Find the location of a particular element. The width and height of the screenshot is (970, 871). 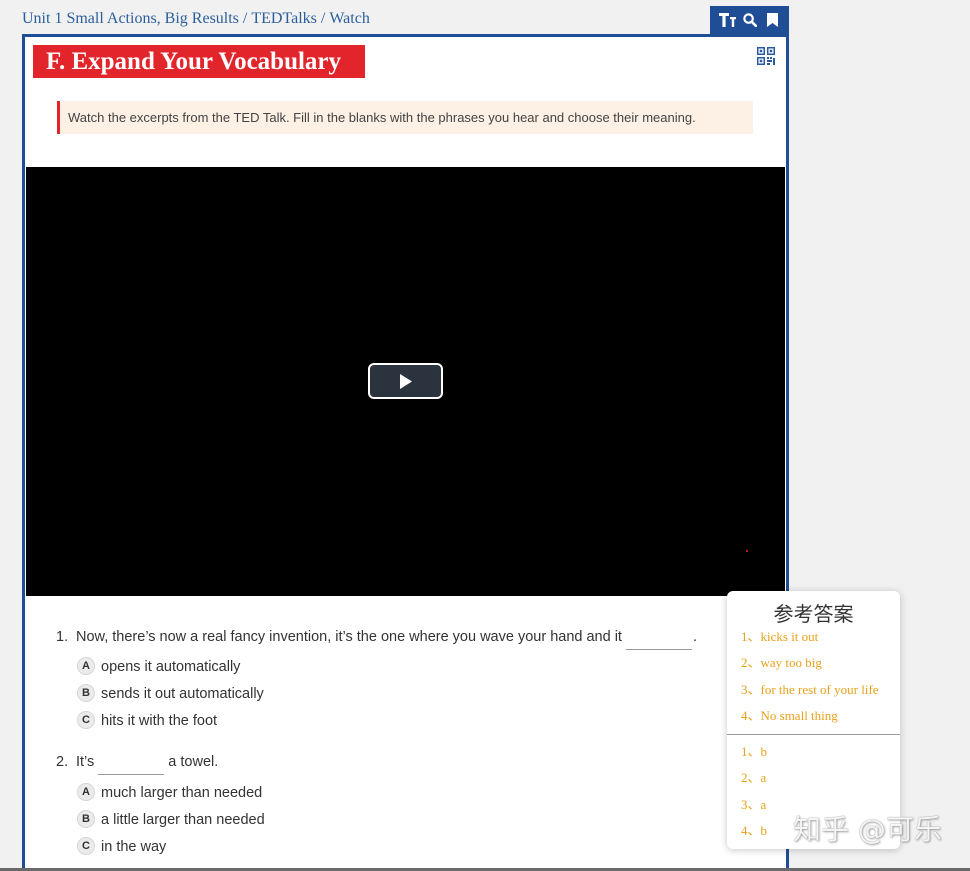

answer-choice-item: 4、b is located at coordinates (754, 830).